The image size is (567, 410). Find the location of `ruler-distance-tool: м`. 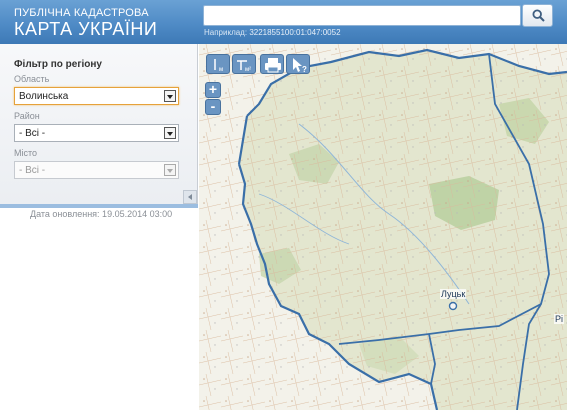

ruler-distance-tool: м is located at coordinates (218, 64).